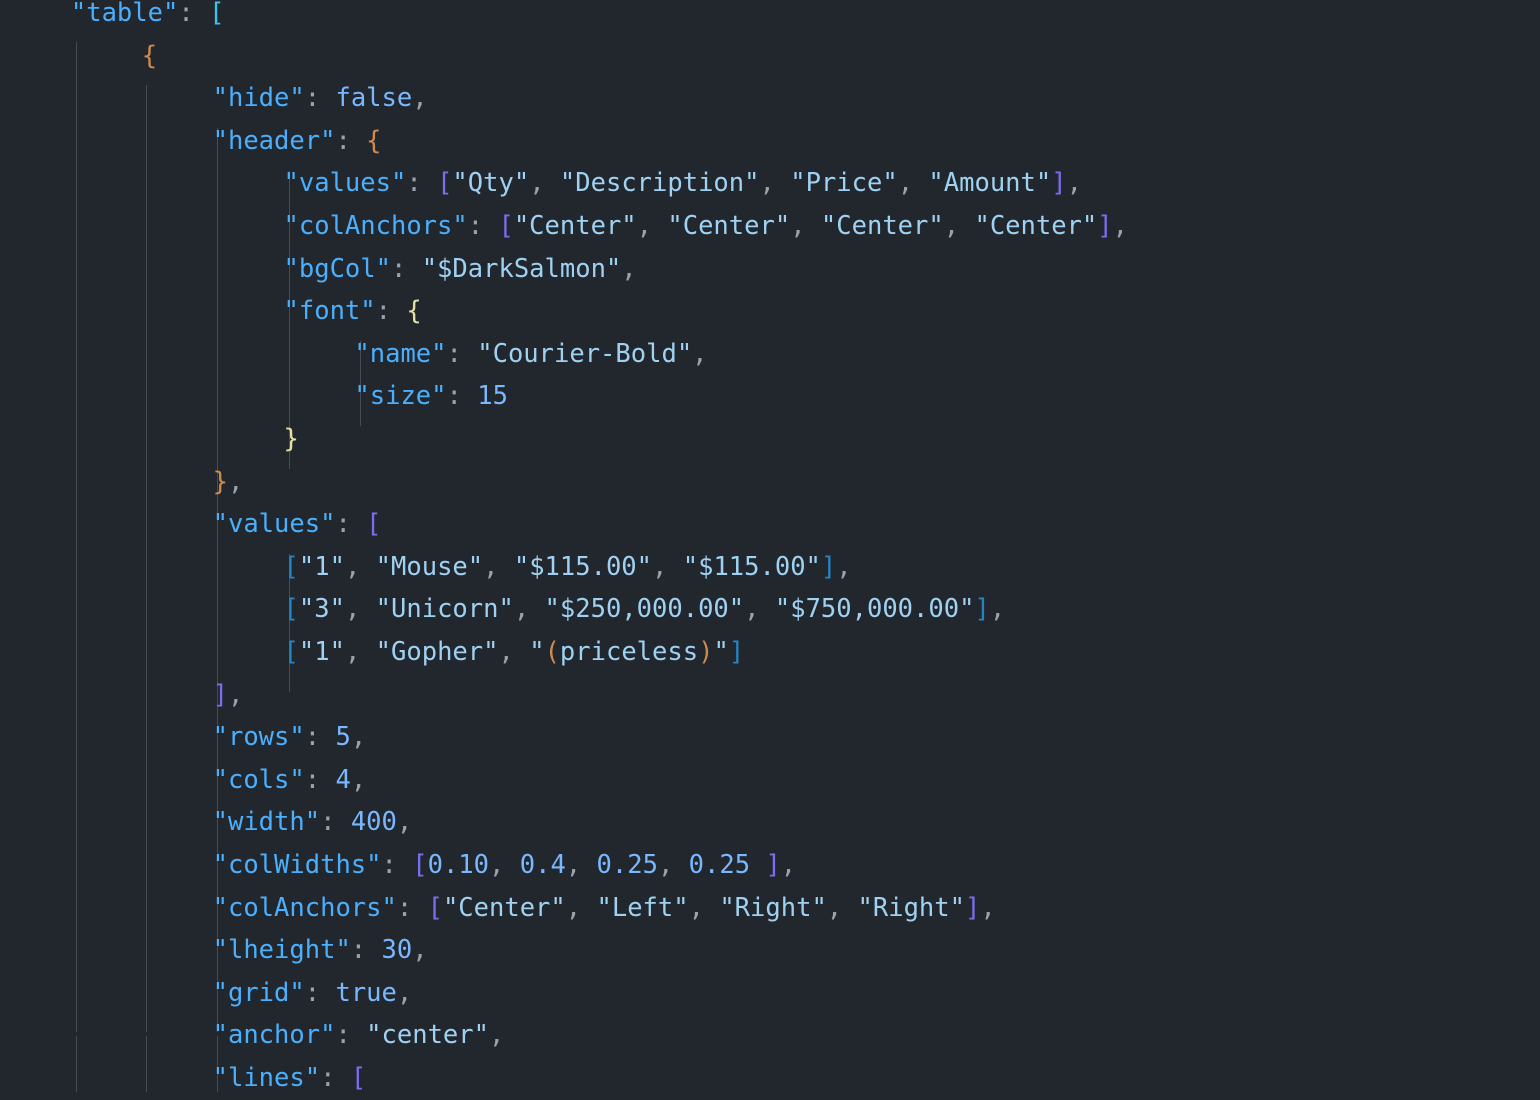 The height and width of the screenshot is (1100, 1540). What do you see at coordinates (644, 609) in the screenshot?
I see `code-token: "$250,000.00"` at bounding box center [644, 609].